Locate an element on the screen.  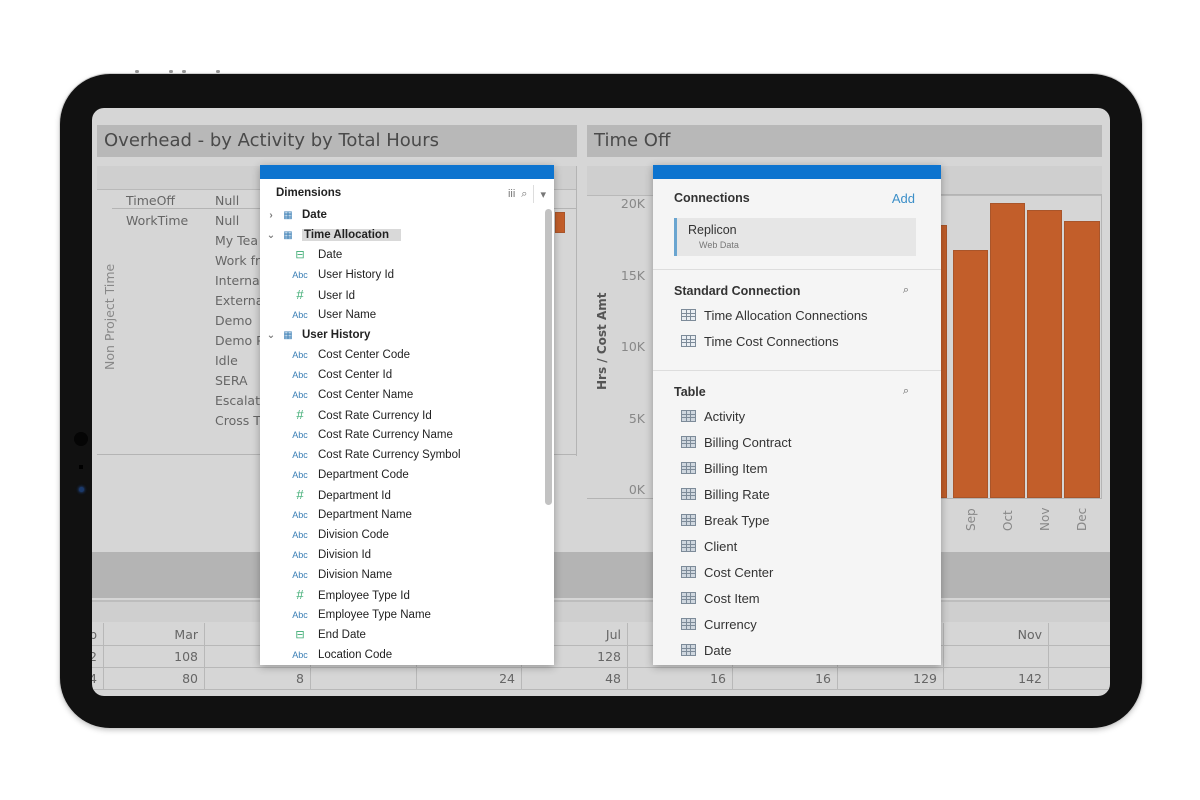
field-label: Cost Center Name is located at coordinates (366, 395).